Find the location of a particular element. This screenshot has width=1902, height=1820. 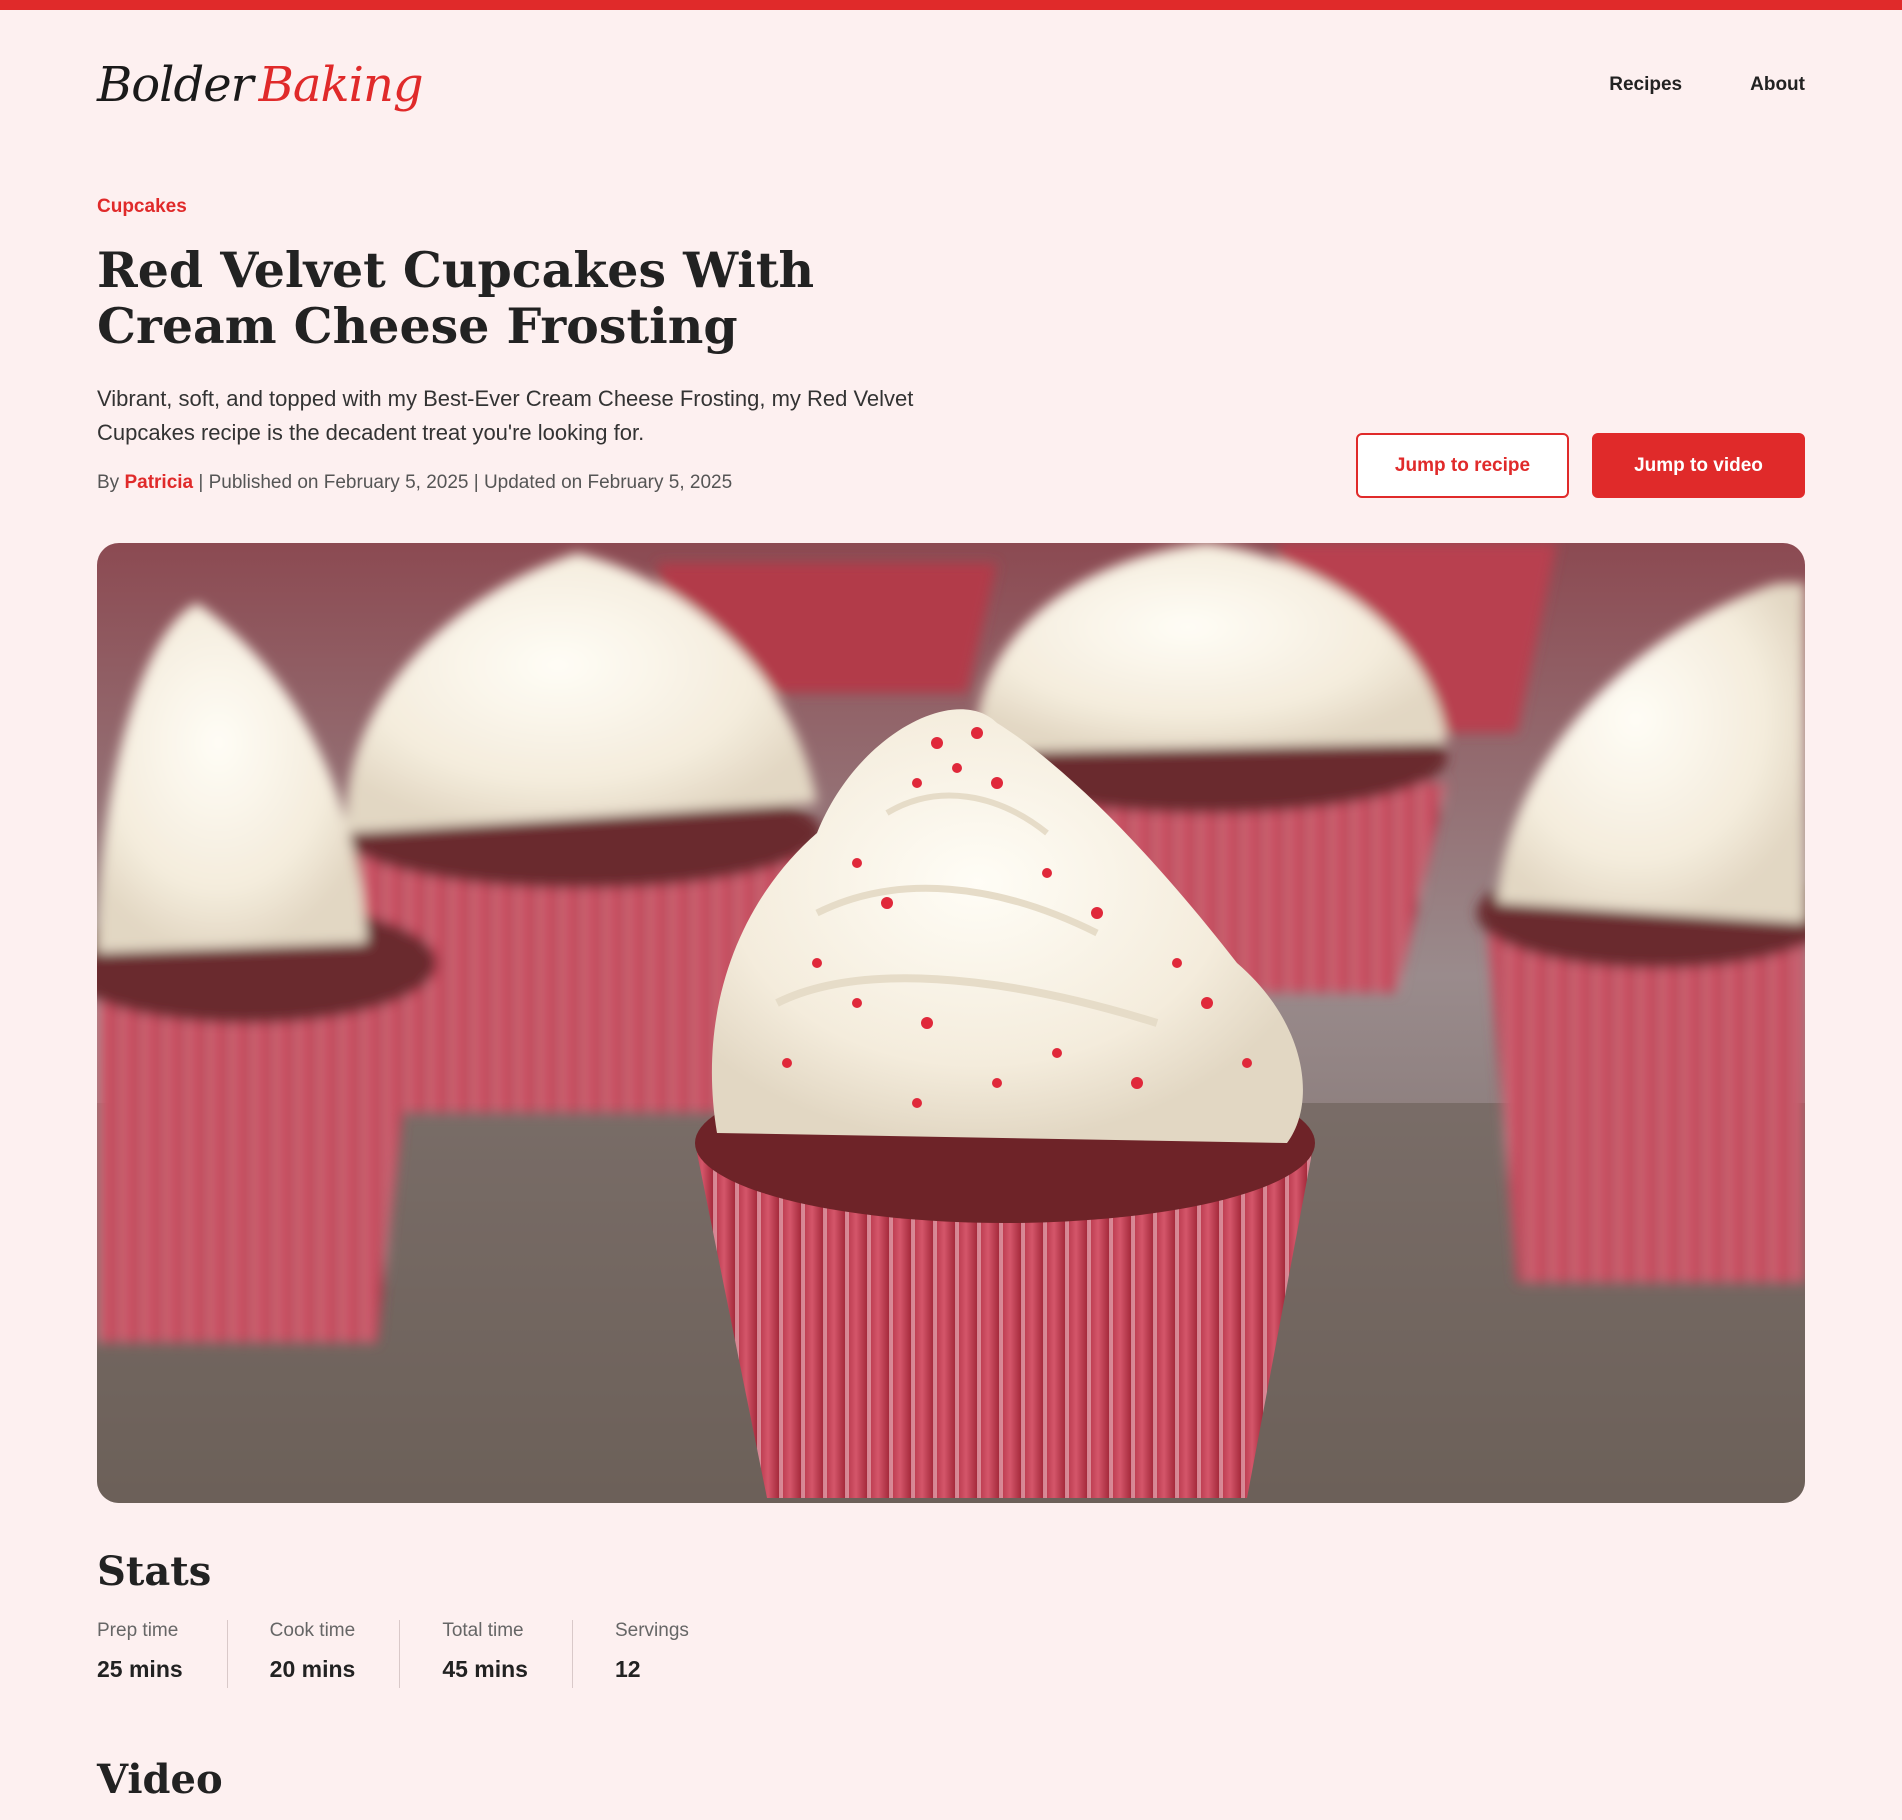

author-link: Patricia is located at coordinates (158, 482).